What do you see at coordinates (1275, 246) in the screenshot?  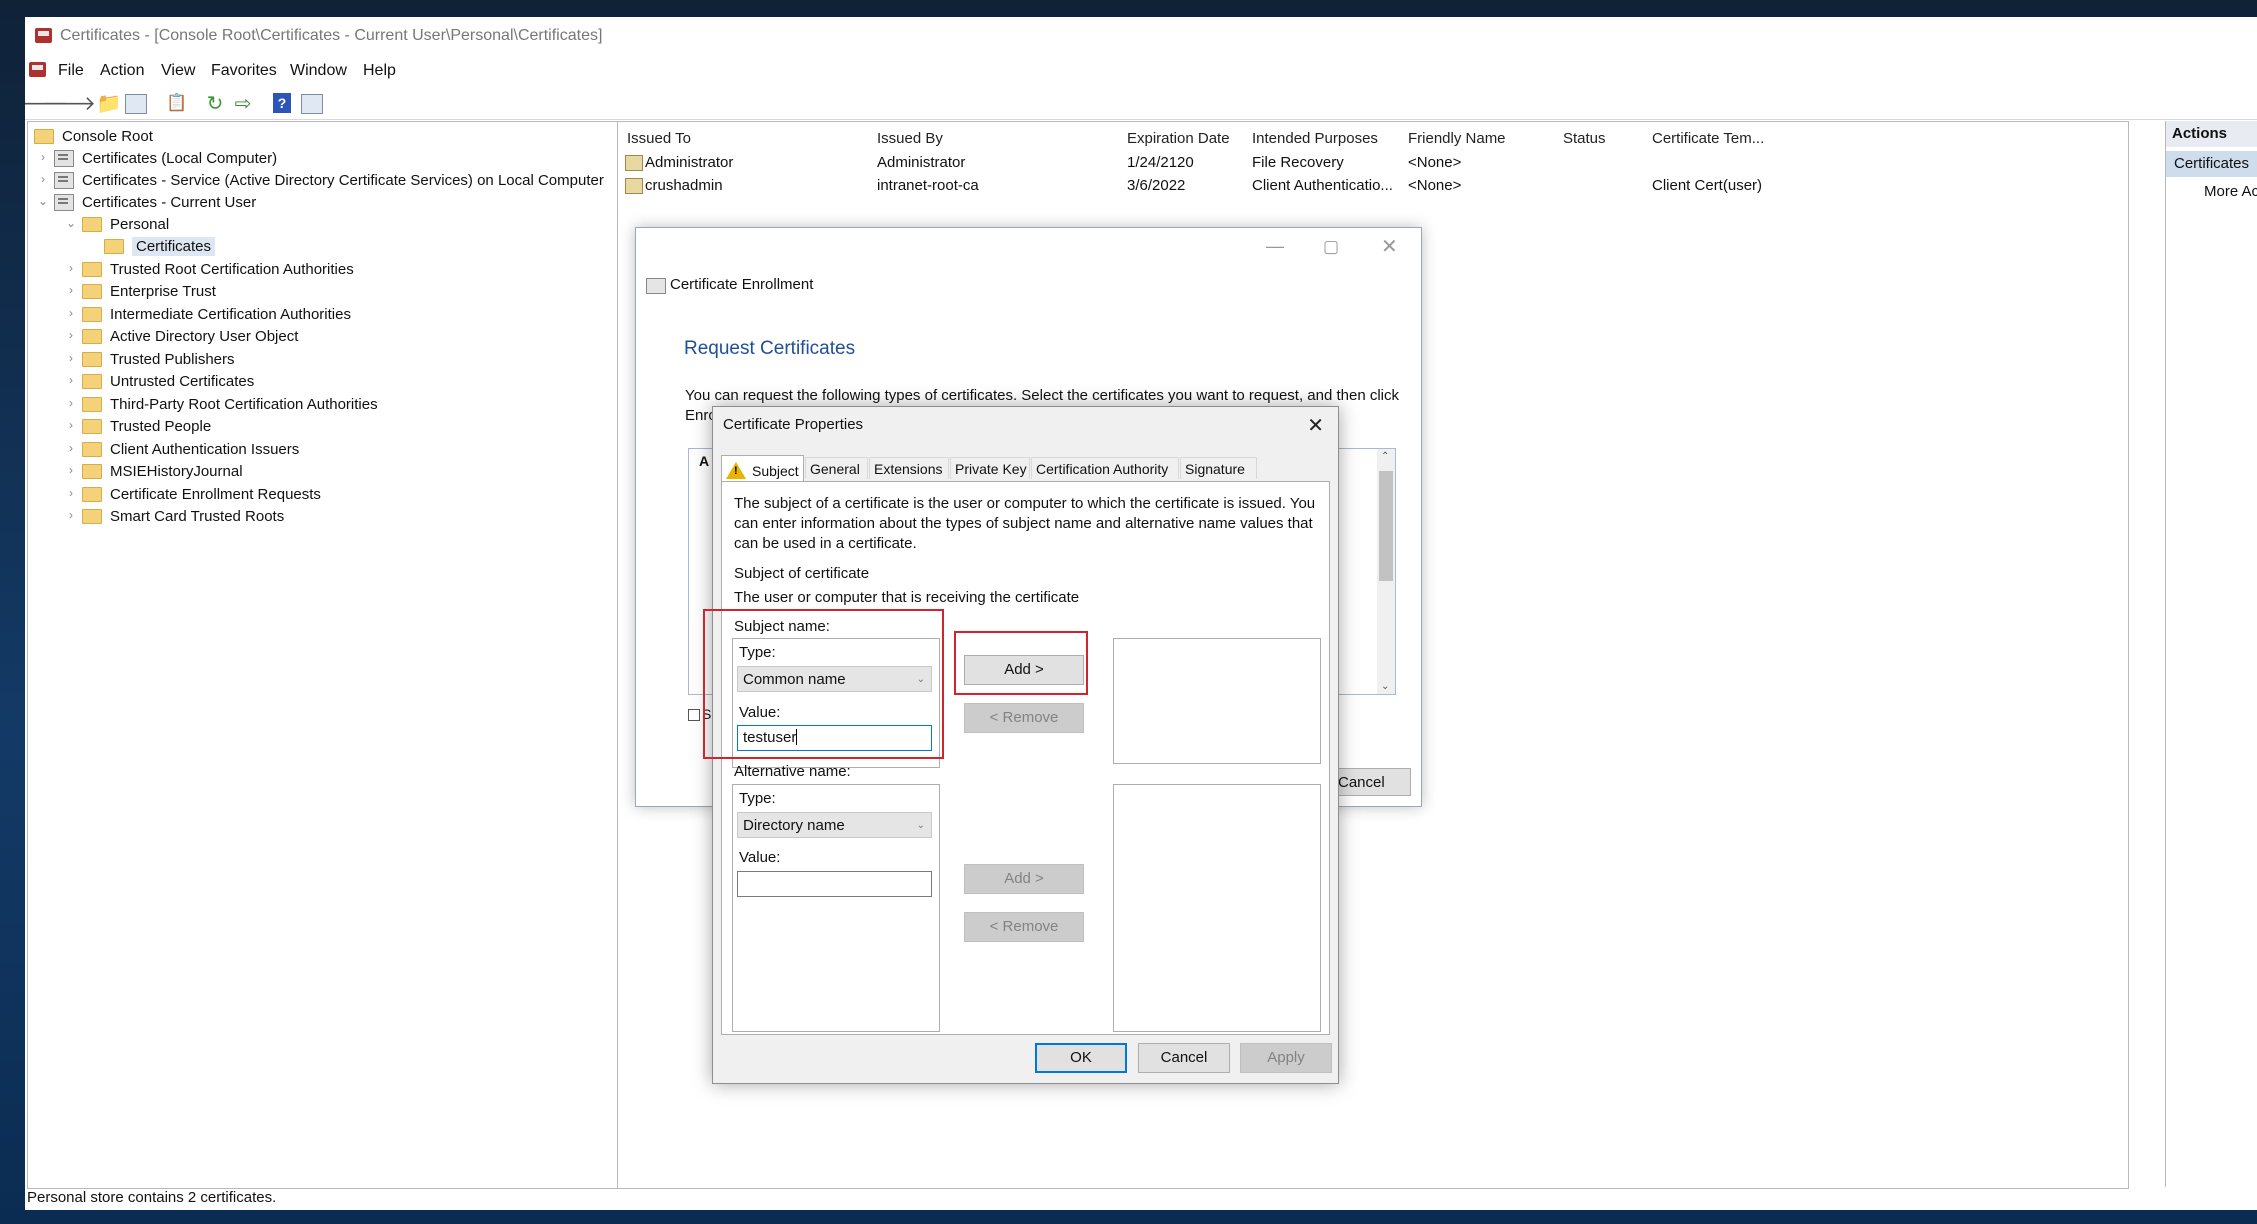 I see `minimize-icon: —` at bounding box center [1275, 246].